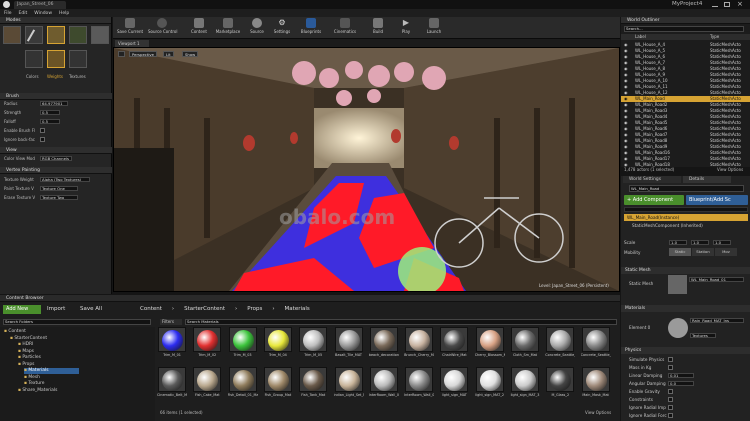 The width and height of the screenshot is (750, 421). I want to click on paint-texture-dropdown: Texture One, so click(59, 188).